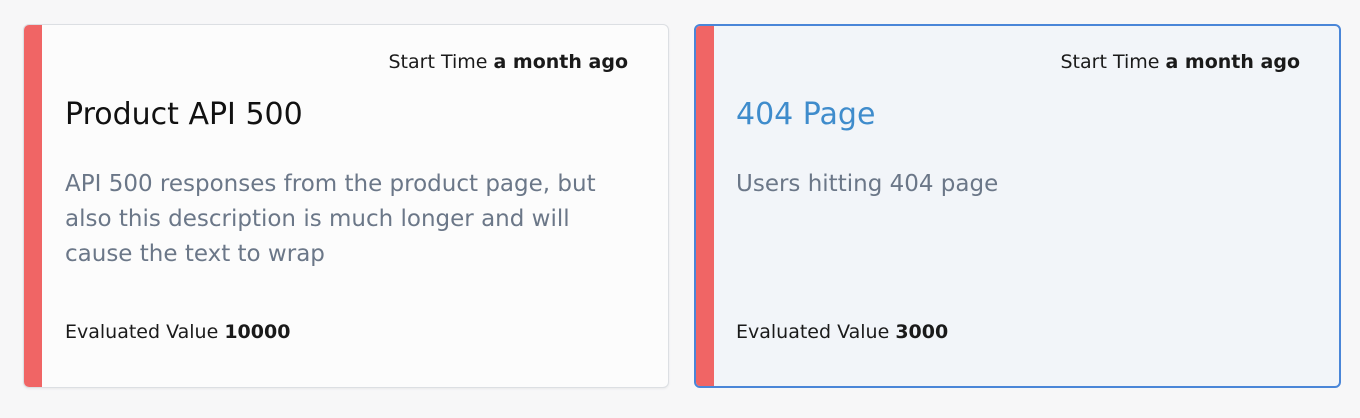 Image resolution: width=1360 pixels, height=418 pixels. Describe the element at coordinates (805, 114) in the screenshot. I see `alert-title: 404 Page` at that location.